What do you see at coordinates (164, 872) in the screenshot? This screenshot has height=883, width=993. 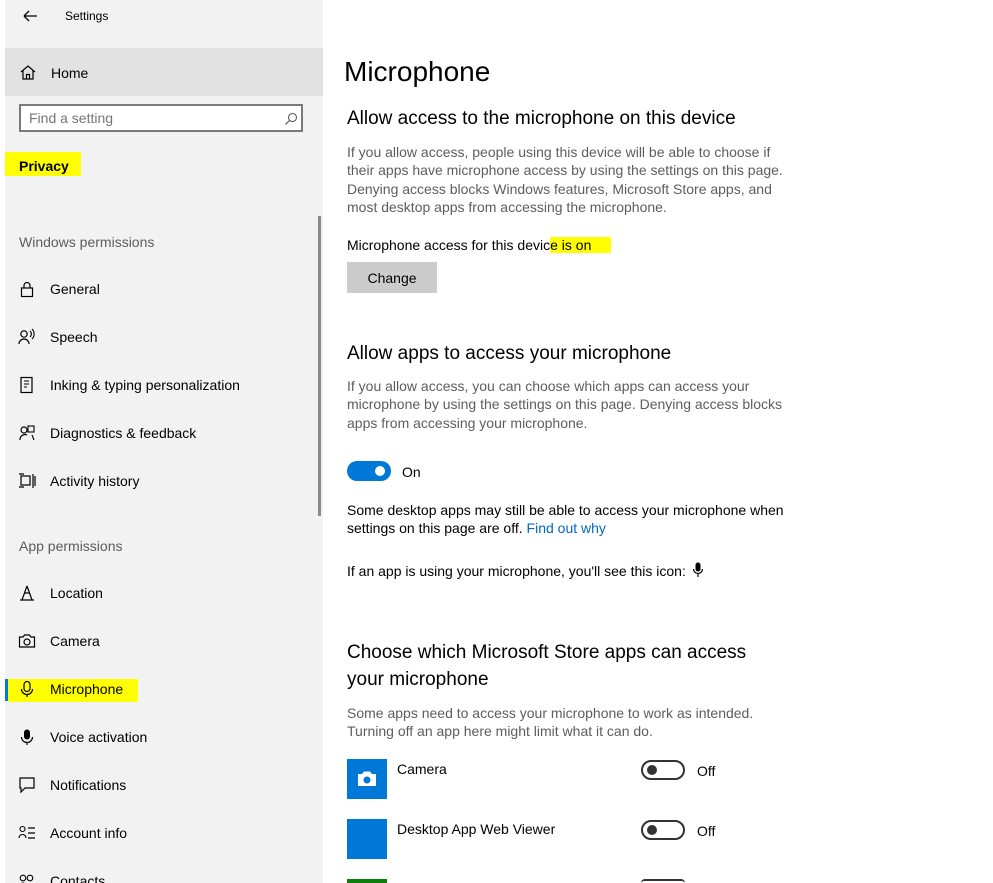 I see `sidebar-item-contacts: Contacts` at bounding box center [164, 872].